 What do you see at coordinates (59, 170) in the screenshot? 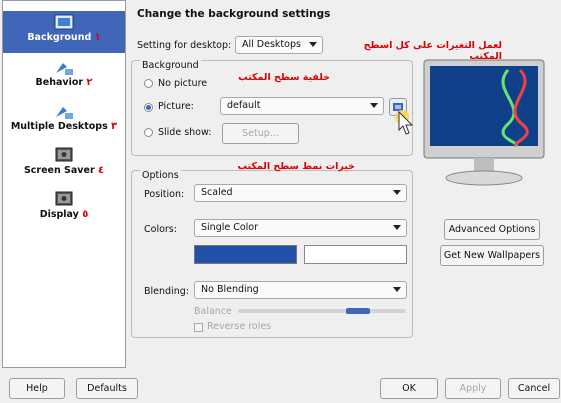
I see `sidebar-item-label: Screen Saver` at bounding box center [59, 170].